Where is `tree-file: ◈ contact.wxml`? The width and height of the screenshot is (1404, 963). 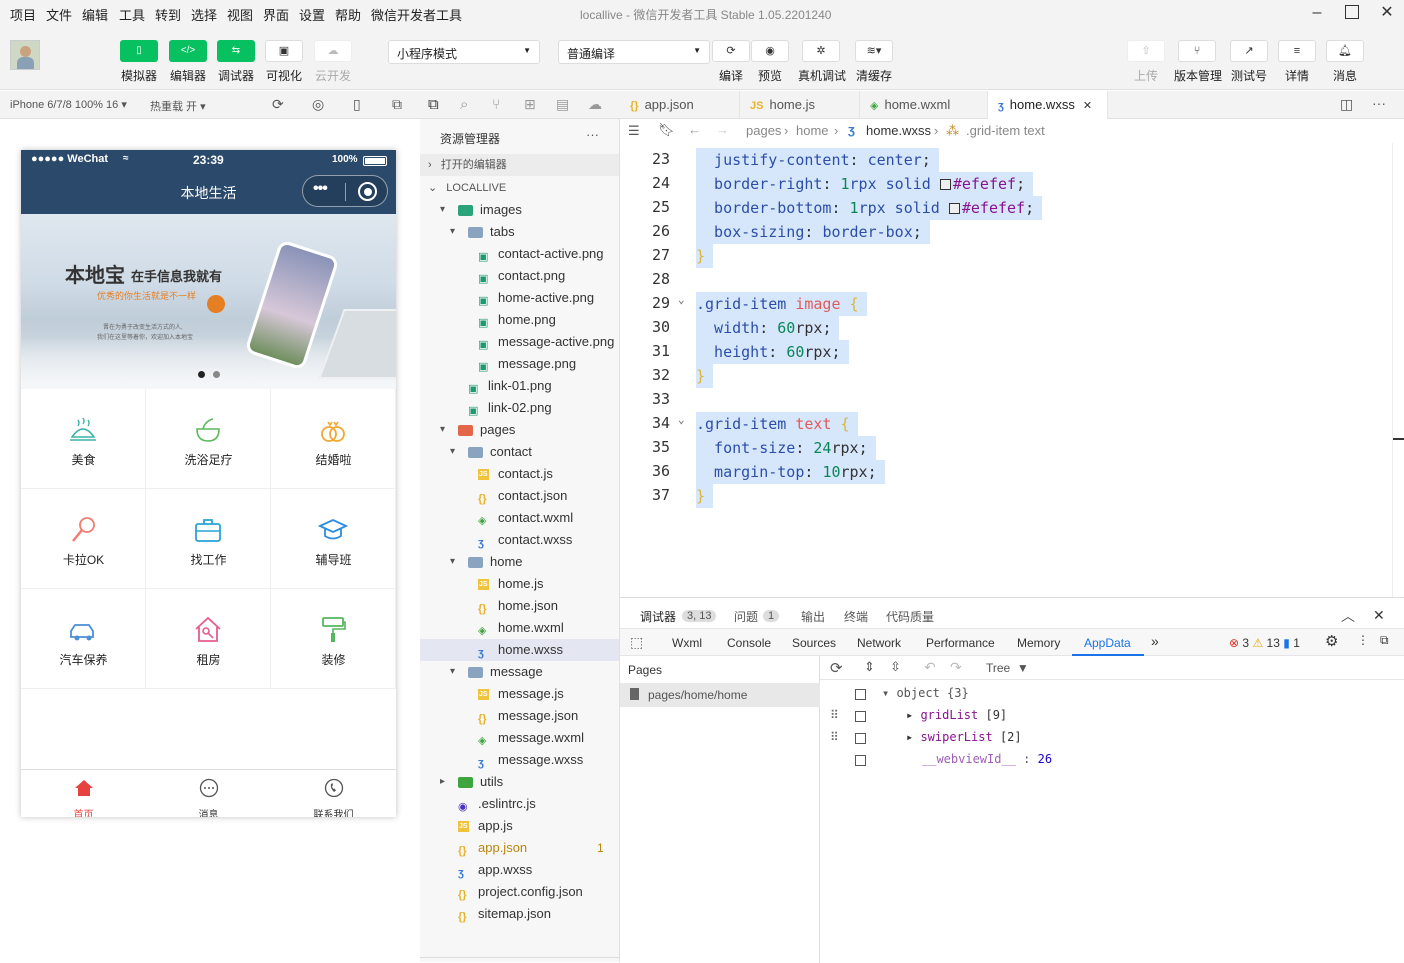 tree-file: ◈ contact.wxml is located at coordinates (519, 518).